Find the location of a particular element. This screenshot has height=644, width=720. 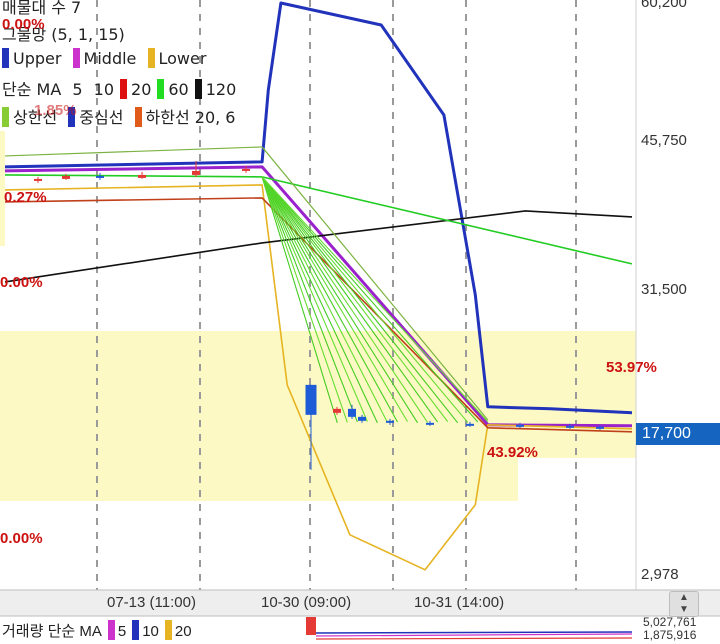

axis-scroll-button: ▲ ▼ is located at coordinates (684, 604).